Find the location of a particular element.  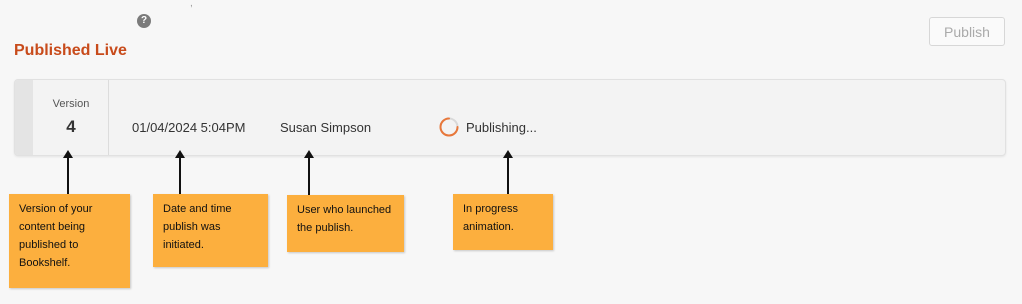

version-label: Version is located at coordinates (71, 104).